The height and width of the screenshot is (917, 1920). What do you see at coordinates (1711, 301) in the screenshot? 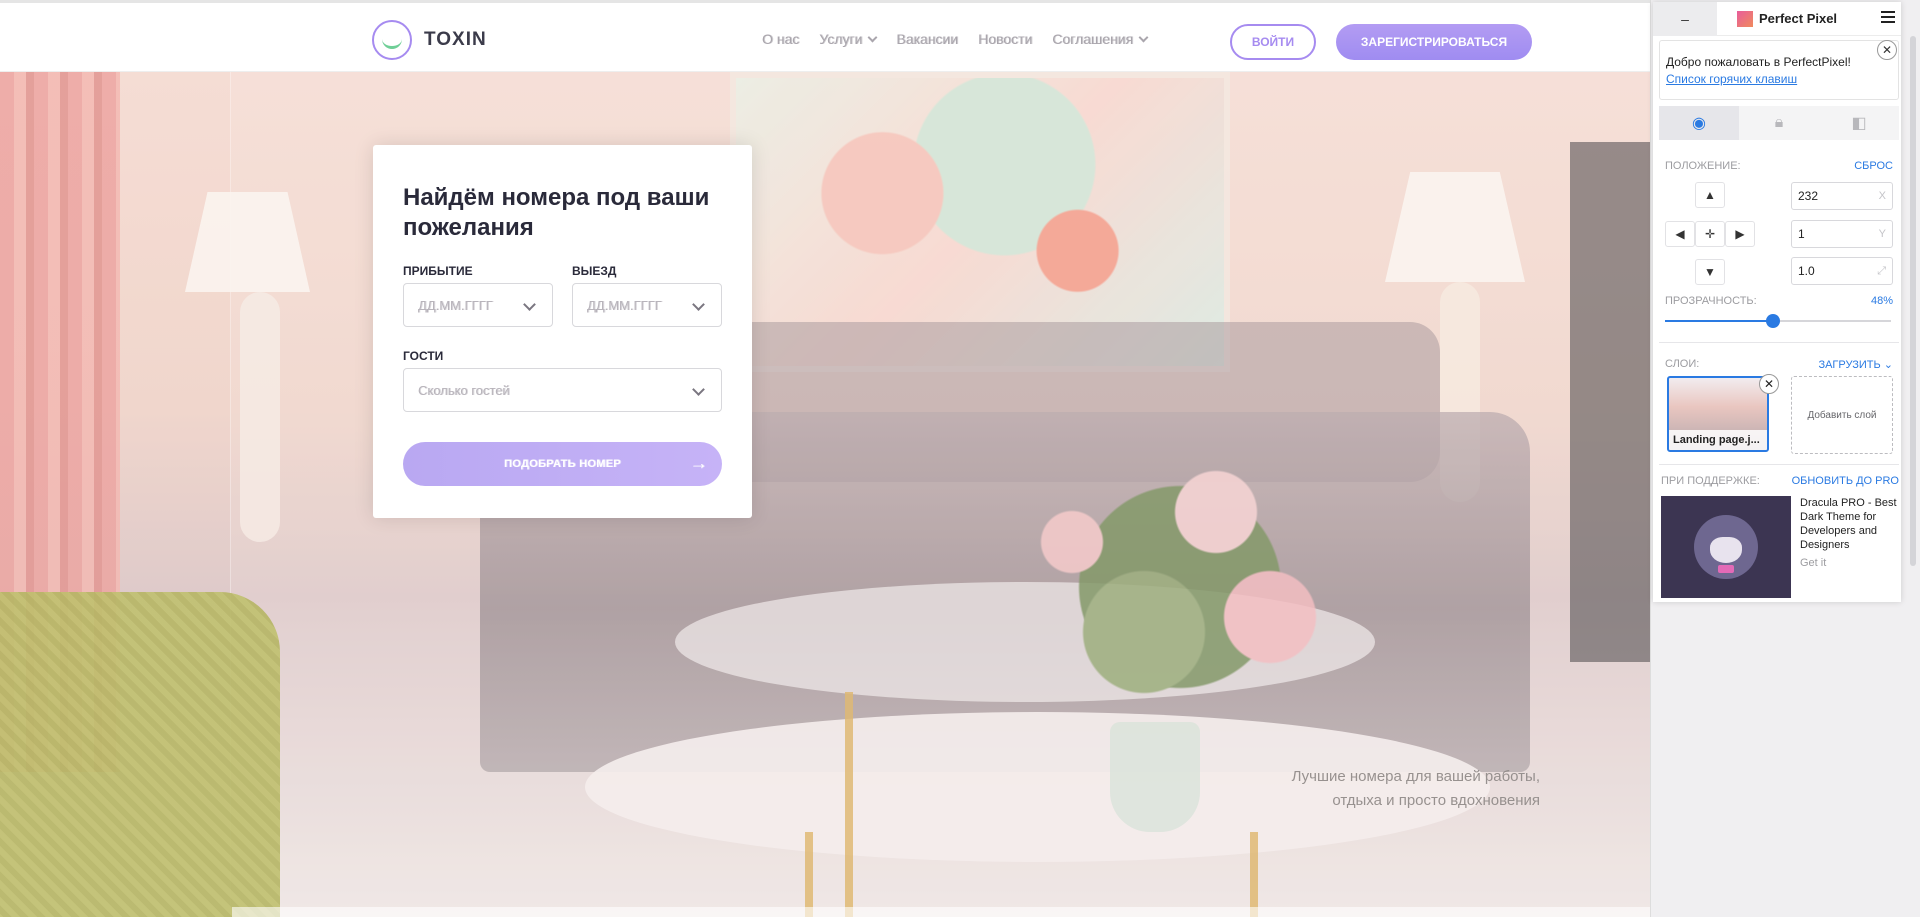
I see `opacity-label: ПРОЗРАЧНОСТЬ:` at bounding box center [1711, 301].